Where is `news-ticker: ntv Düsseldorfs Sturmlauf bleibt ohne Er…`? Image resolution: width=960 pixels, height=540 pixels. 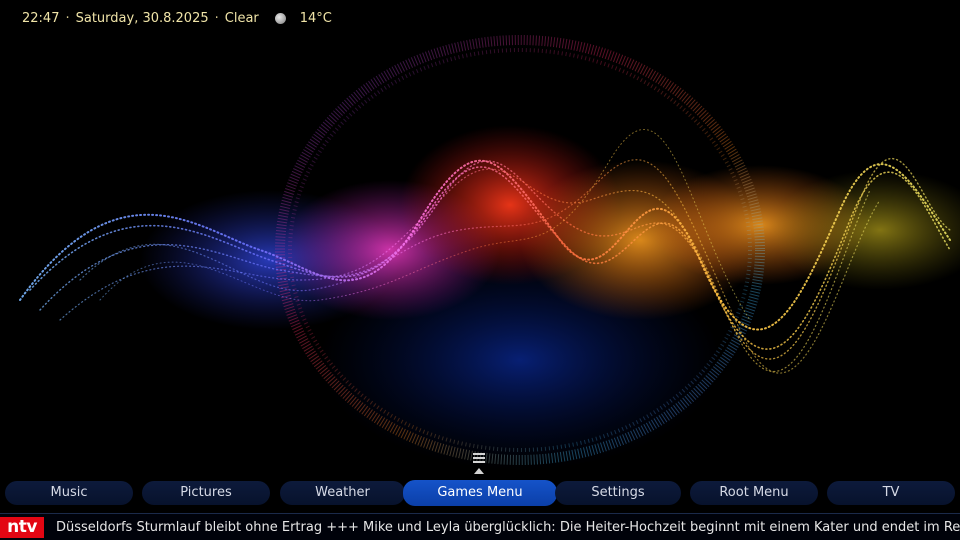 news-ticker: ntv Düsseldorfs Sturmlauf bleibt ohne Er… is located at coordinates (480, 526).